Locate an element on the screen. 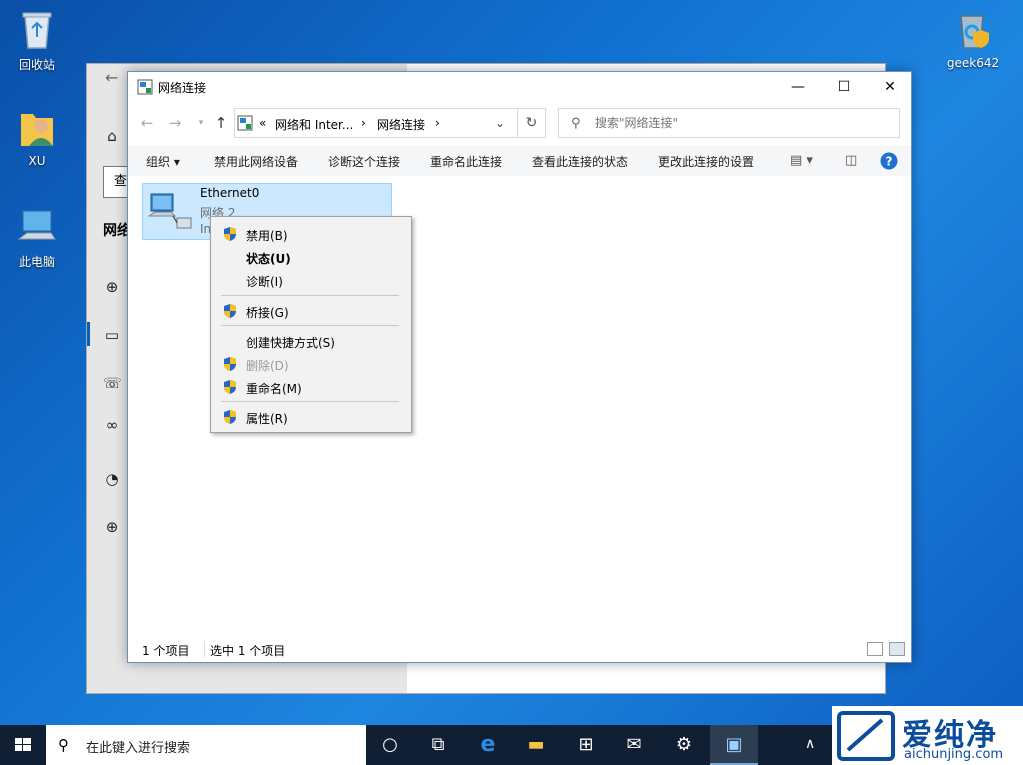 The width and height of the screenshot is (1023, 765). organize-menu: 组织 ▾ is located at coordinates (163, 161).